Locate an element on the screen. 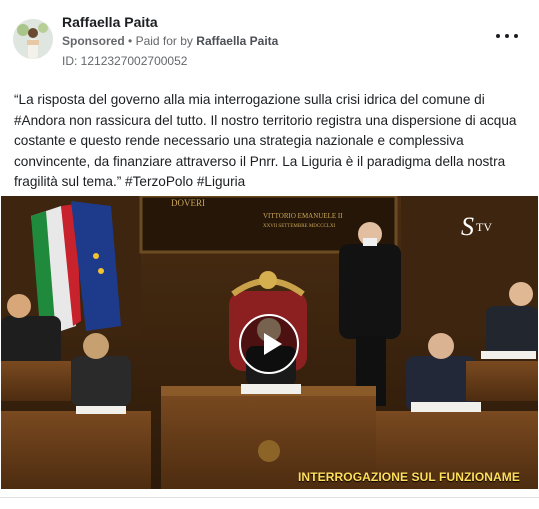 This screenshot has height=509, width=539. plaque-line2: VITTORIO EMANUELE II is located at coordinates (303, 216).